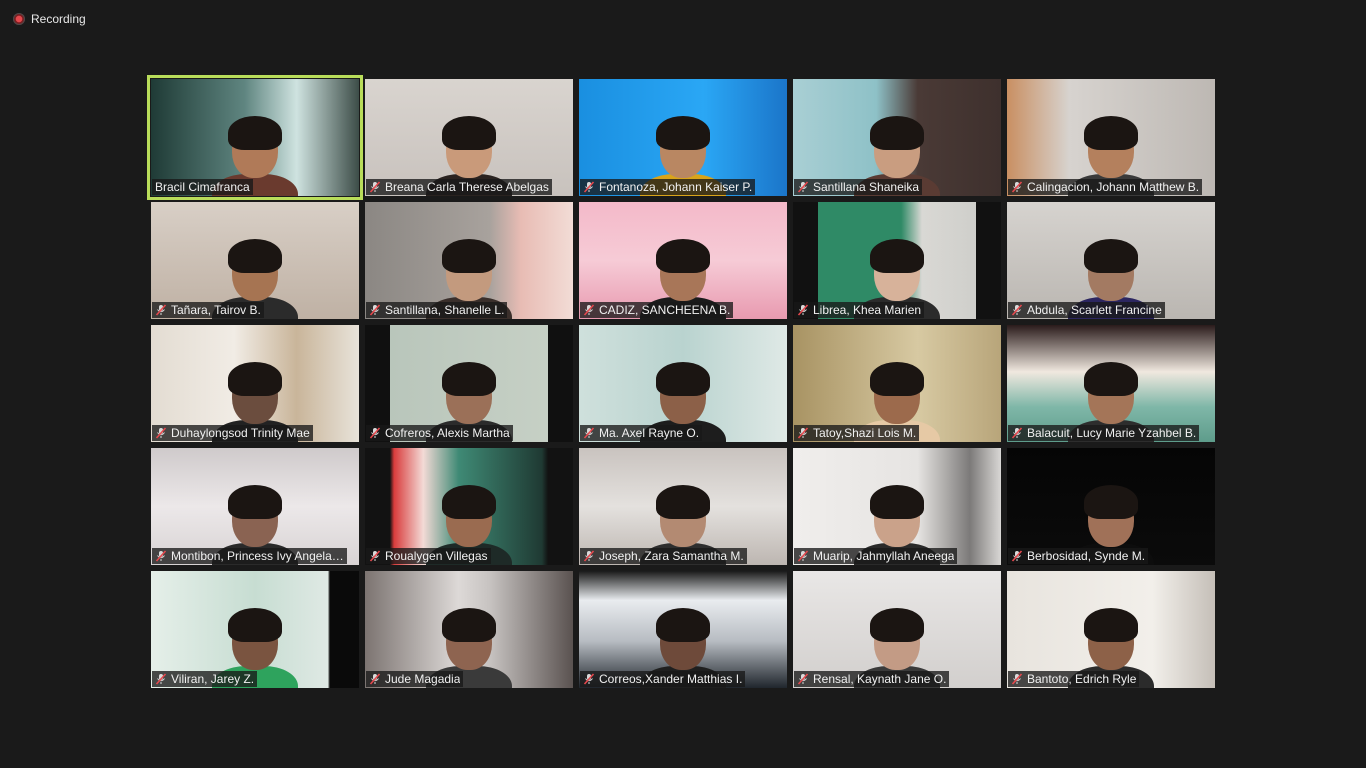 Image resolution: width=1366 pixels, height=768 pixels. I want to click on participant-nameplate: Ma. Axel Rayne O., so click(641, 433).